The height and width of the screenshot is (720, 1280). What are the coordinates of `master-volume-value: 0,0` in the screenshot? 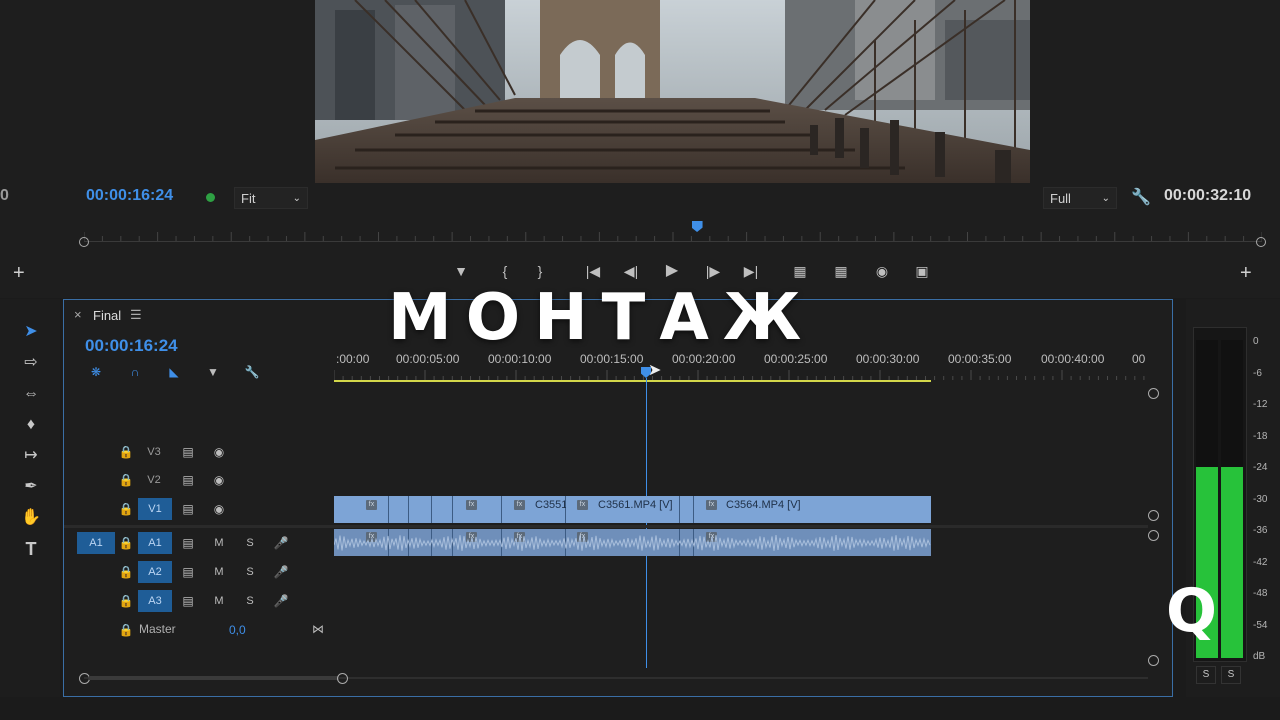 It's located at (237, 630).